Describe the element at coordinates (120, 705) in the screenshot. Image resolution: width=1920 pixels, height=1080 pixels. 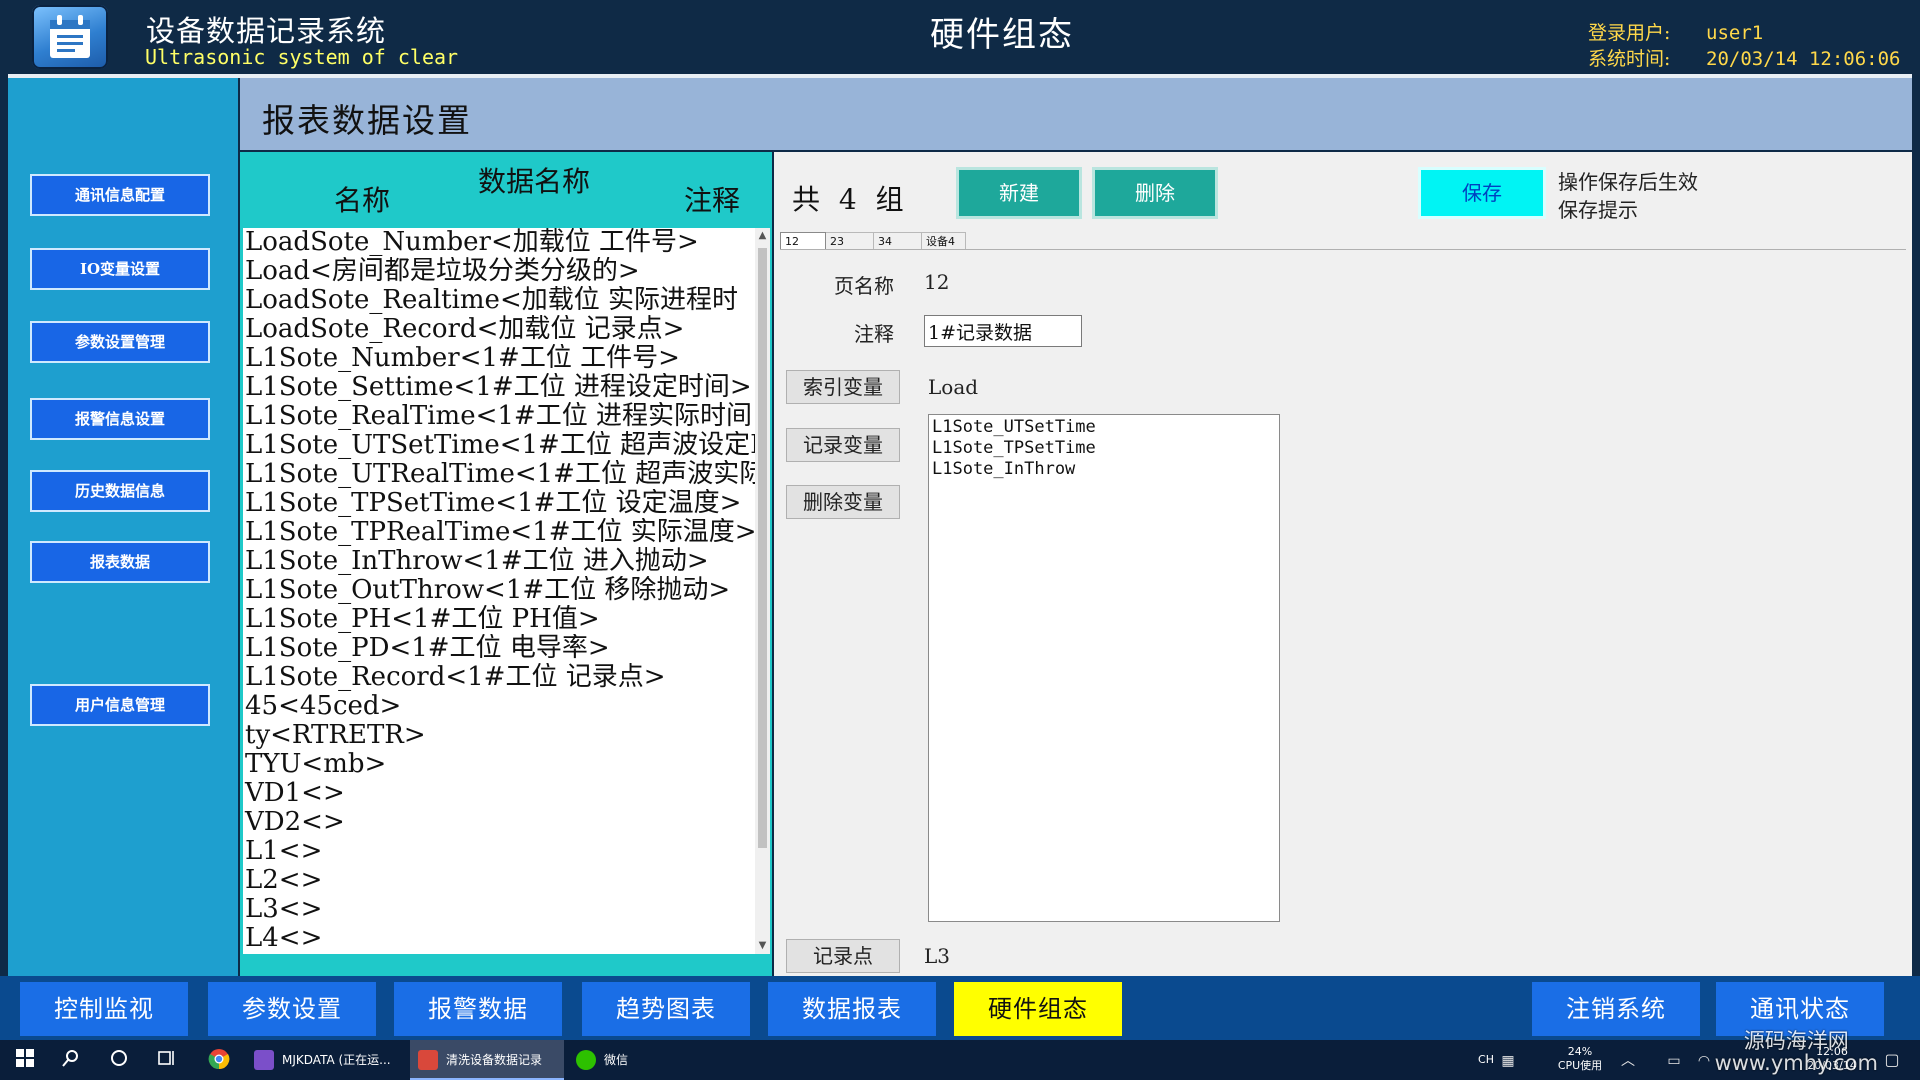
I see `sidebar-item-user-manage: 用户信息管理` at that location.